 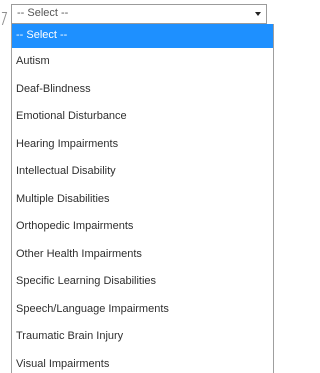 What do you see at coordinates (142, 227) in the screenshot?
I see `dropdown-option-orthopedic-impairments: Orthopedic Impairments` at bounding box center [142, 227].